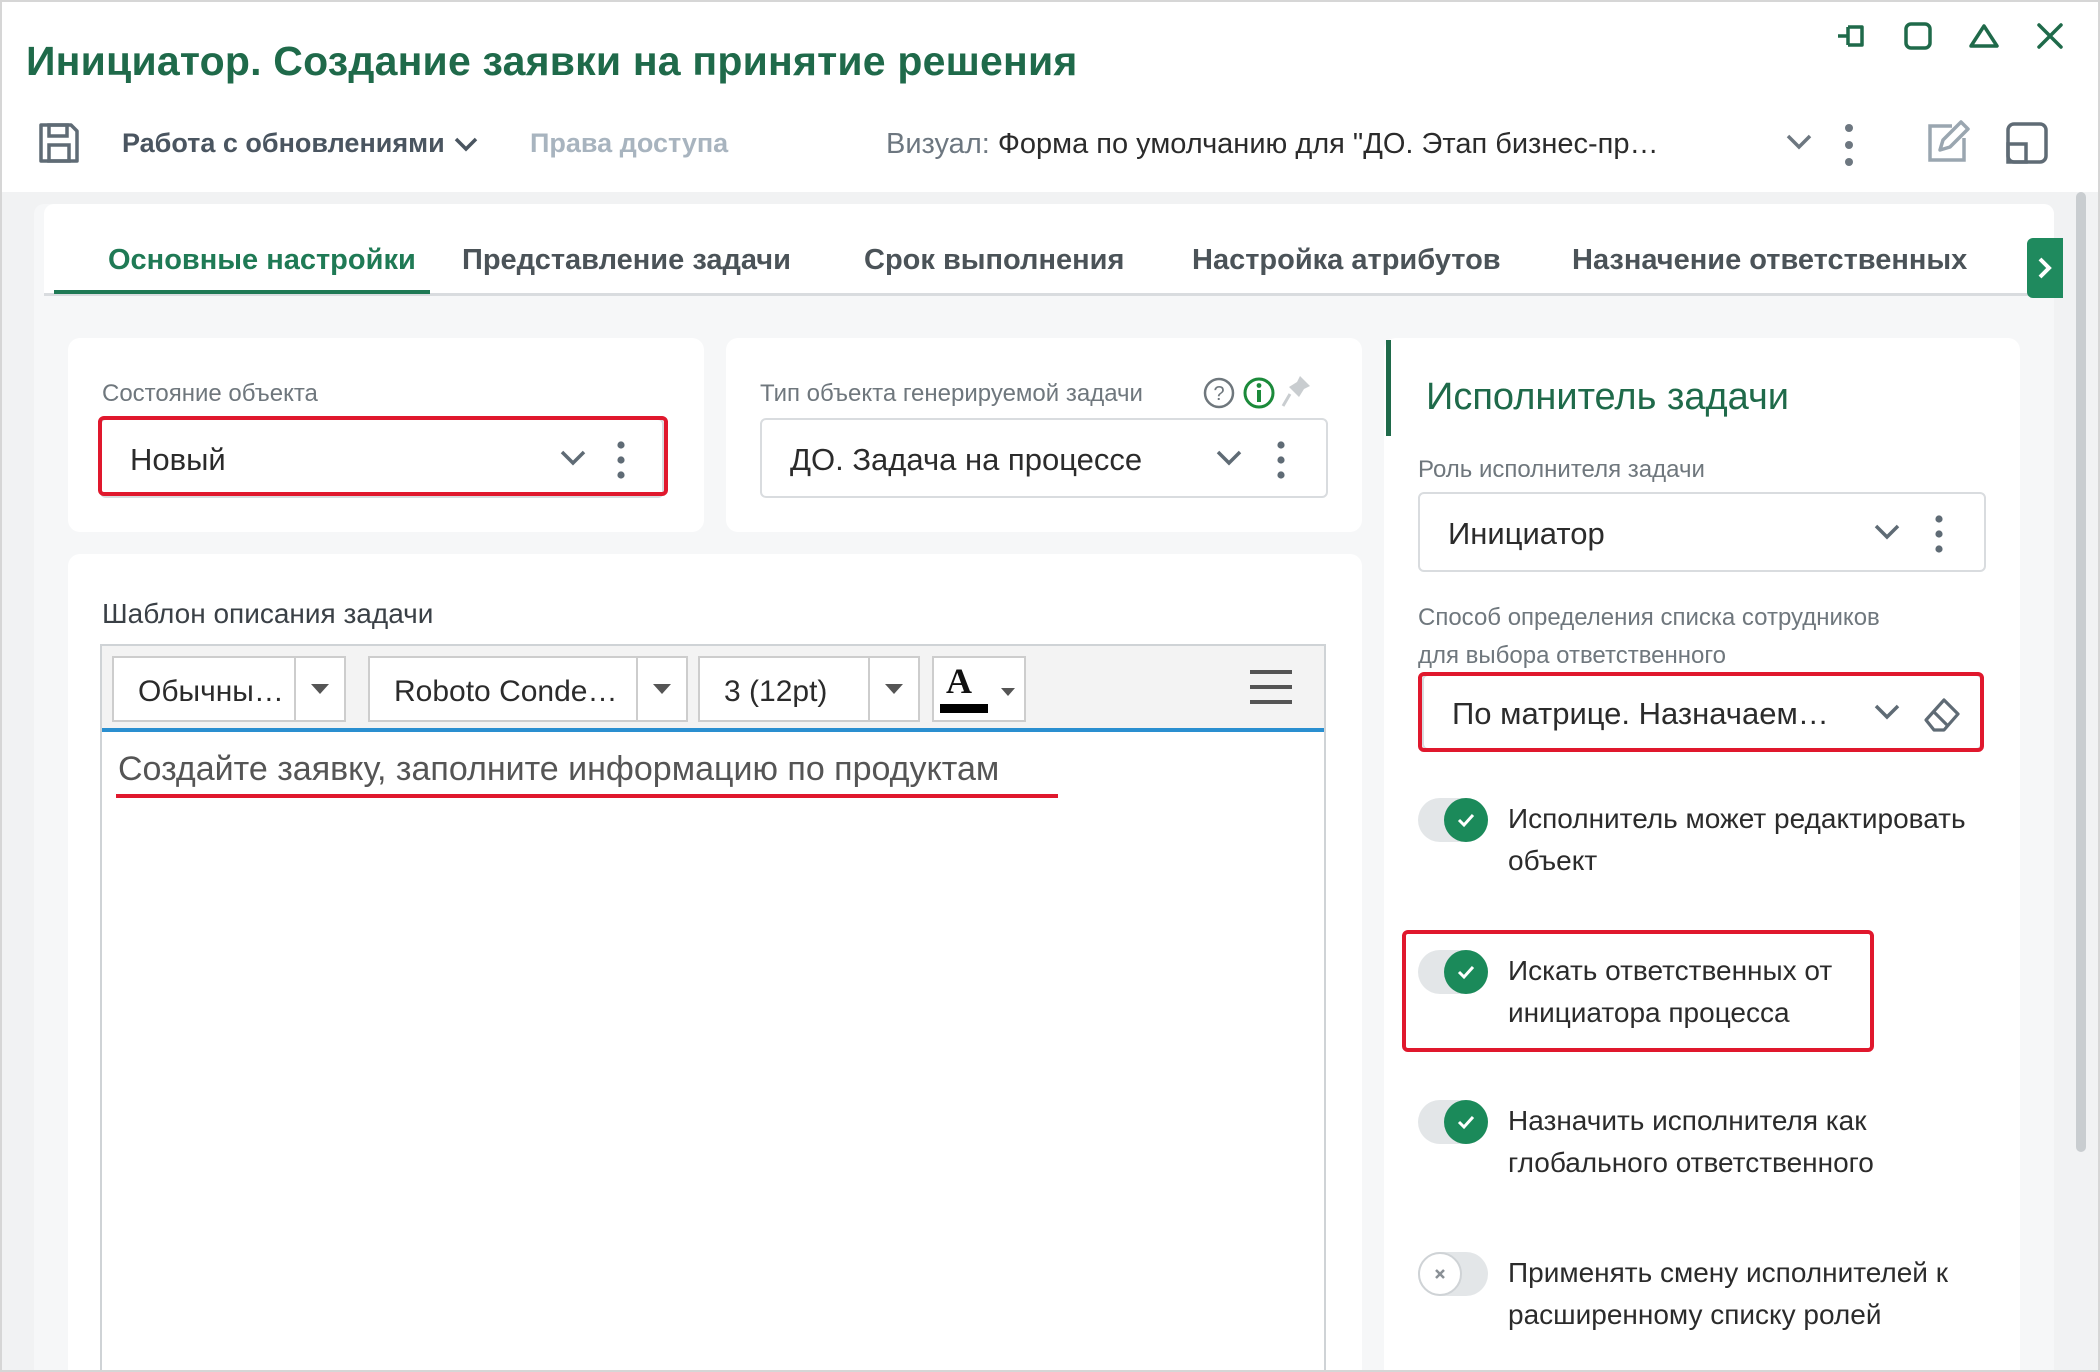 The image size is (2100, 1372). I want to click on executor-section-title: Исполнитель задачи, so click(1608, 397).